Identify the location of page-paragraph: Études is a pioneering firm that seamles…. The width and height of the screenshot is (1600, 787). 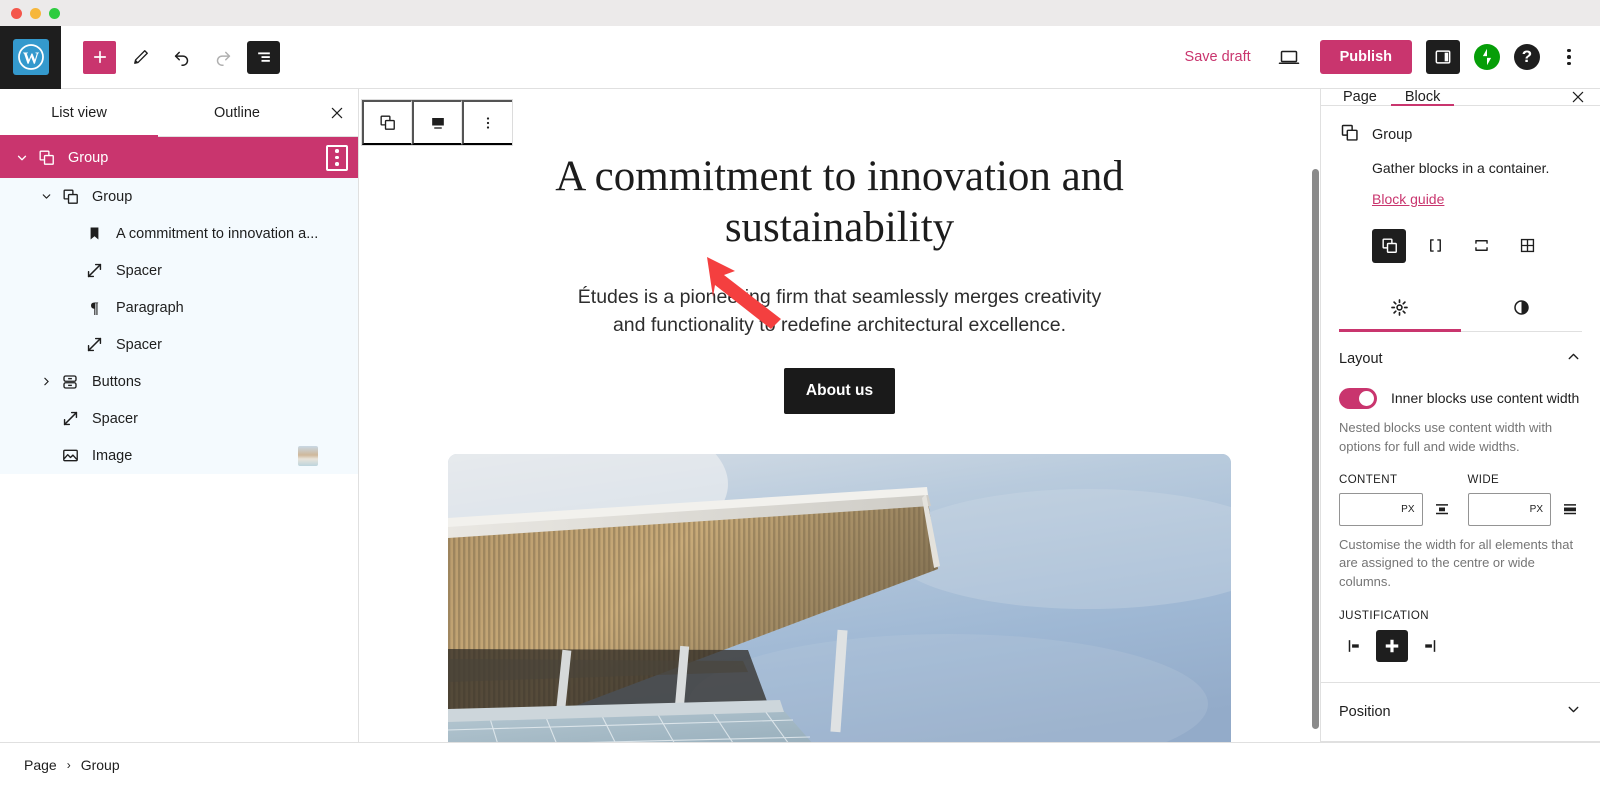
(840, 311).